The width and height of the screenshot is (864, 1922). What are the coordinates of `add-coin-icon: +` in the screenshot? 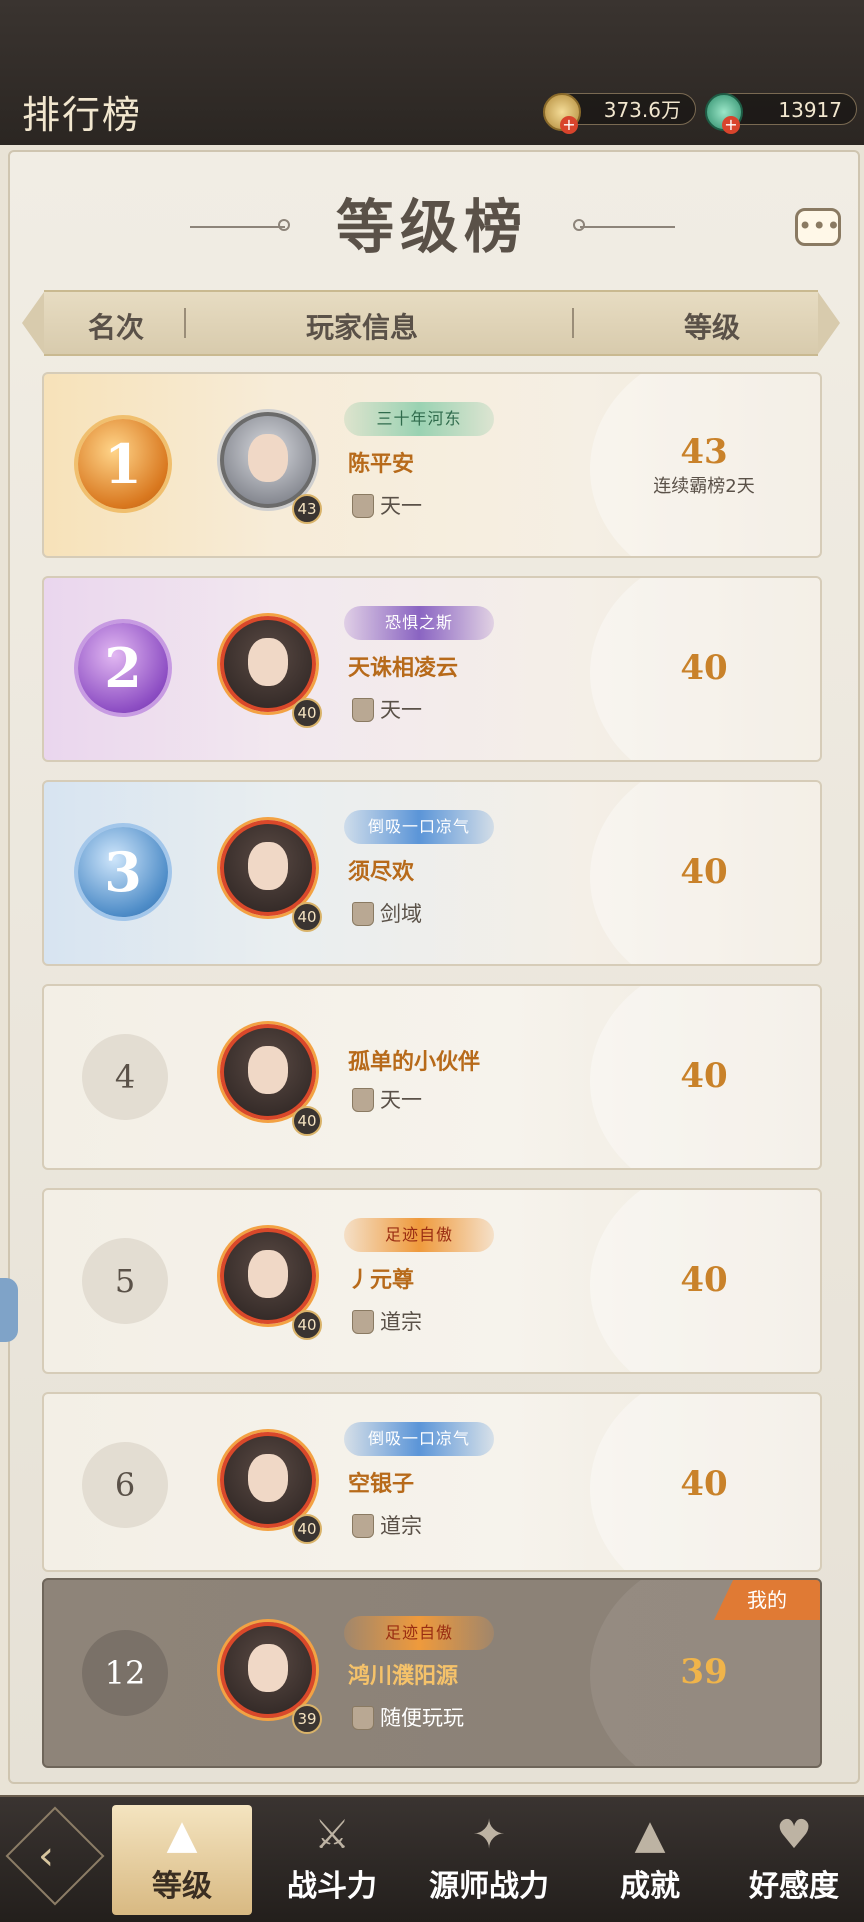 It's located at (569, 125).